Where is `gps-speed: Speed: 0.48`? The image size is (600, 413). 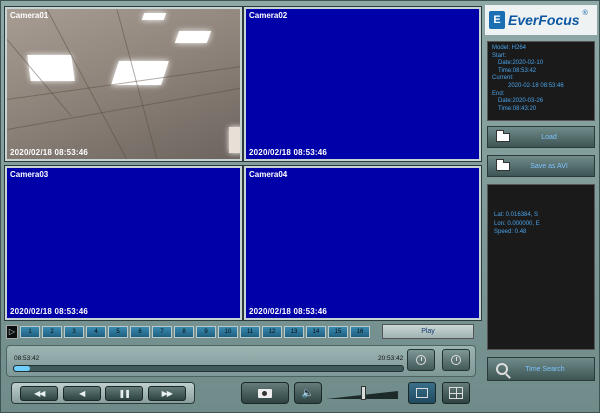
gps-speed: Speed: 0.48 is located at coordinates (510, 232).